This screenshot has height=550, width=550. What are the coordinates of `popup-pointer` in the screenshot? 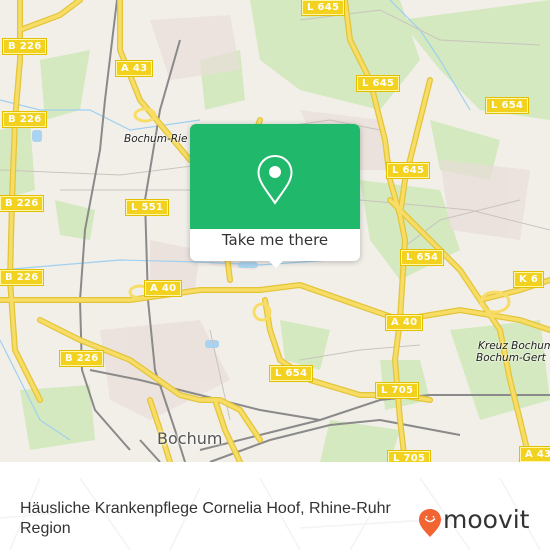 It's located at (276, 264).